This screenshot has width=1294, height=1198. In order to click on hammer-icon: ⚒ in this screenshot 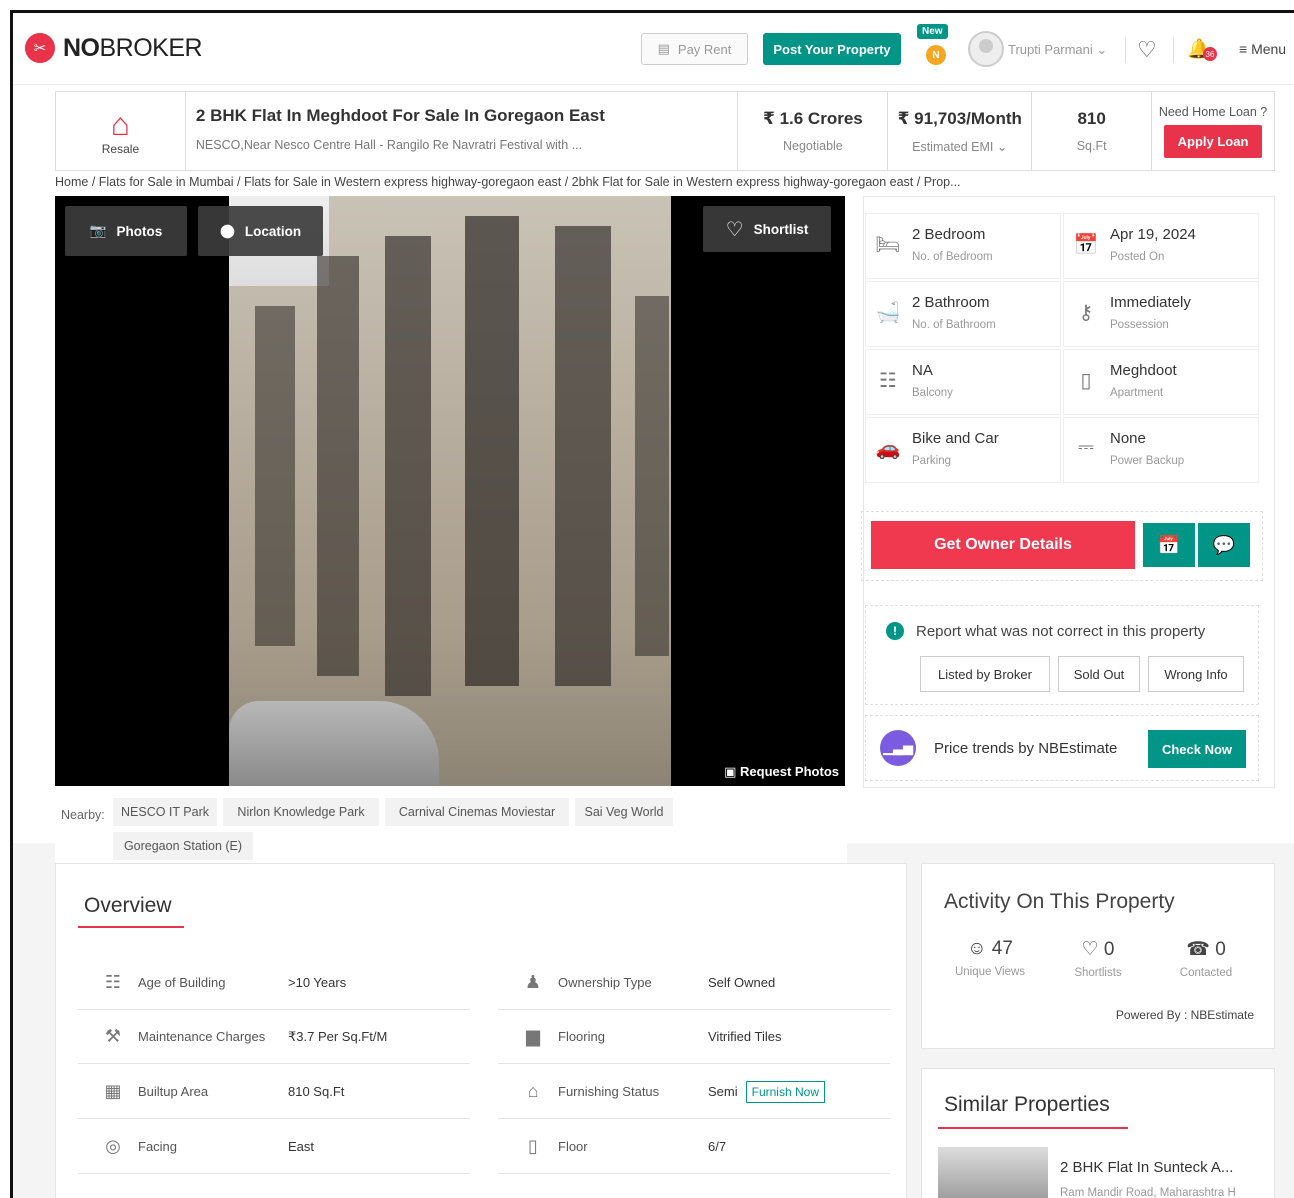, I will do `click(113, 1036)`.